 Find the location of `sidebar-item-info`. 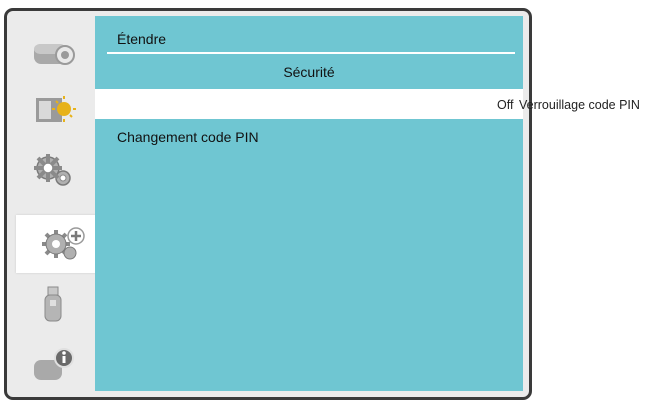

sidebar-item-info is located at coordinates (52, 364).